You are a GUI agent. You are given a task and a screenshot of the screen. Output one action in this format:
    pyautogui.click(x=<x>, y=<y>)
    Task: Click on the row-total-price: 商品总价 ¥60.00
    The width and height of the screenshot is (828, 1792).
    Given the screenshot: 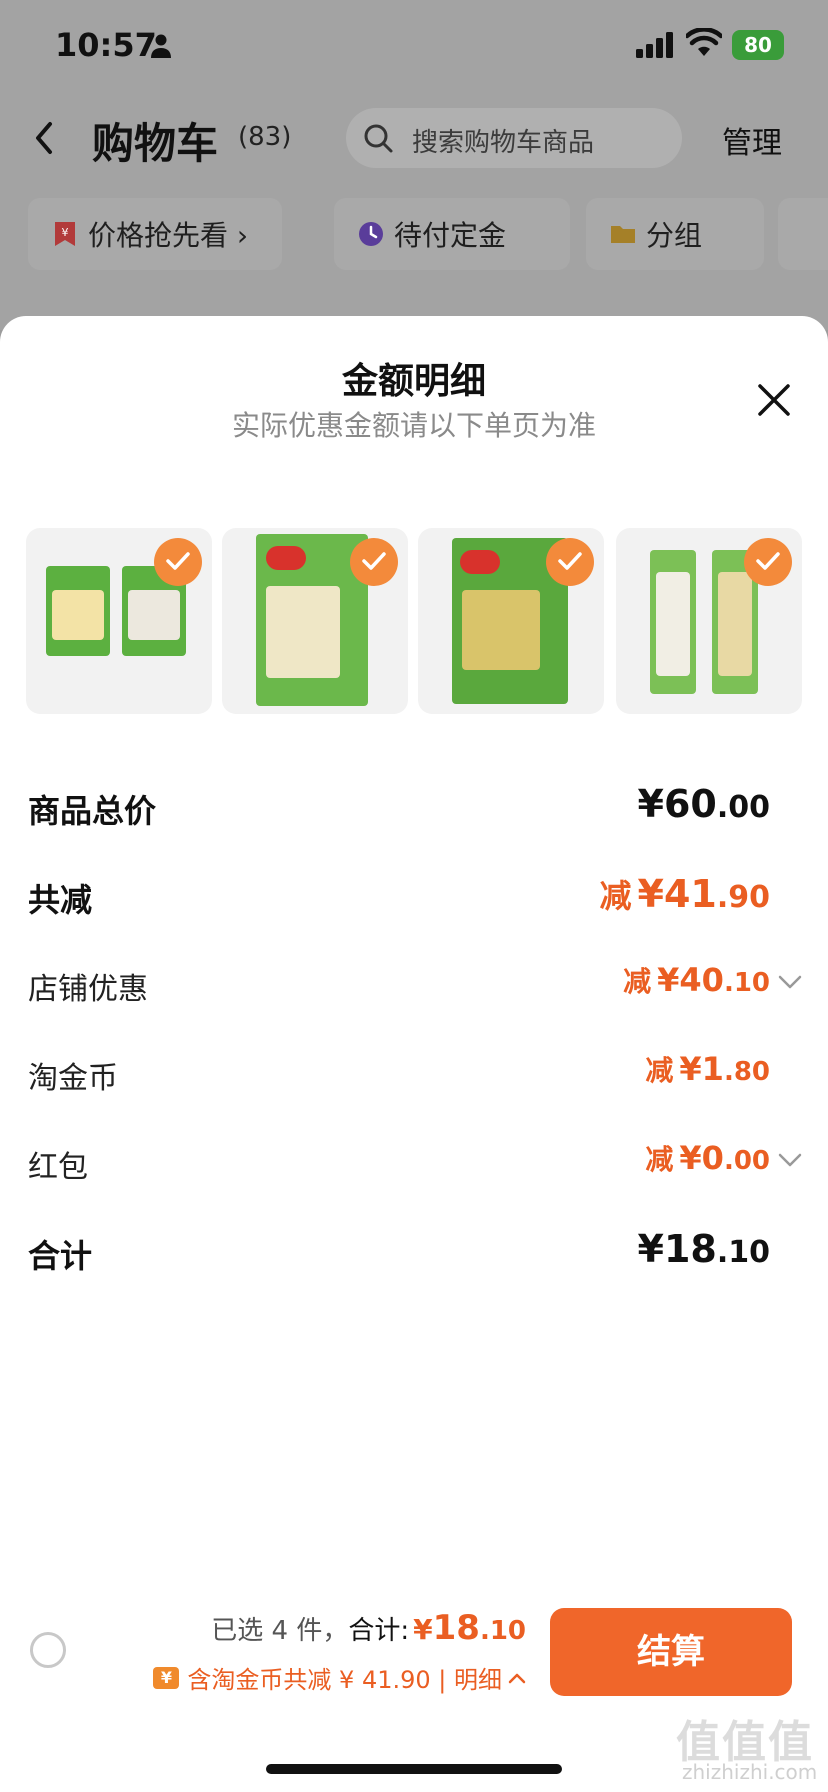 What is the action you would take?
    pyautogui.click(x=414, y=806)
    